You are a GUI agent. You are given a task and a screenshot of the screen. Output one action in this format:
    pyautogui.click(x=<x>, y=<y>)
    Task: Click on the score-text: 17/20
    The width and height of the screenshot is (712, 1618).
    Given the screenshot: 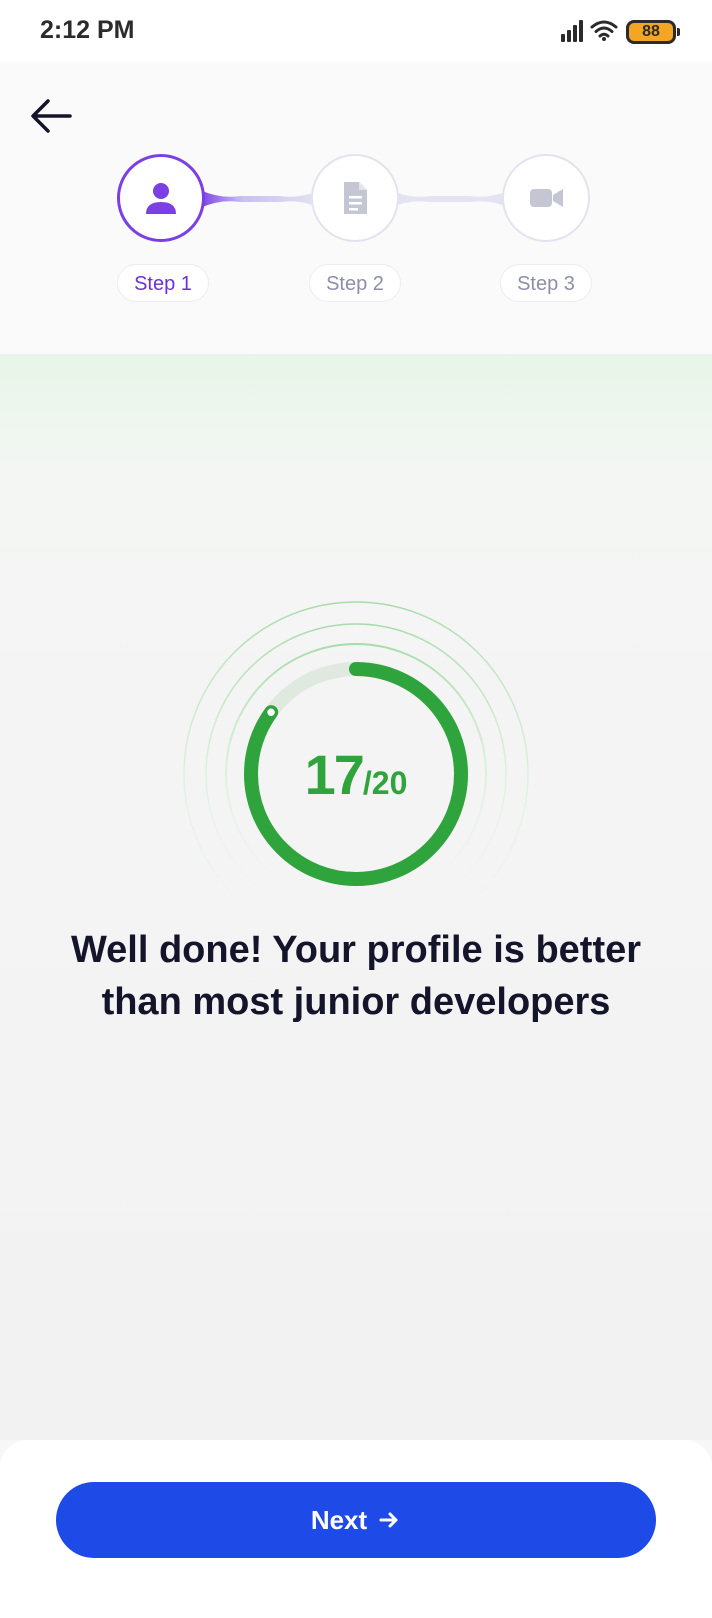 What is the action you would take?
    pyautogui.click(x=356, y=774)
    